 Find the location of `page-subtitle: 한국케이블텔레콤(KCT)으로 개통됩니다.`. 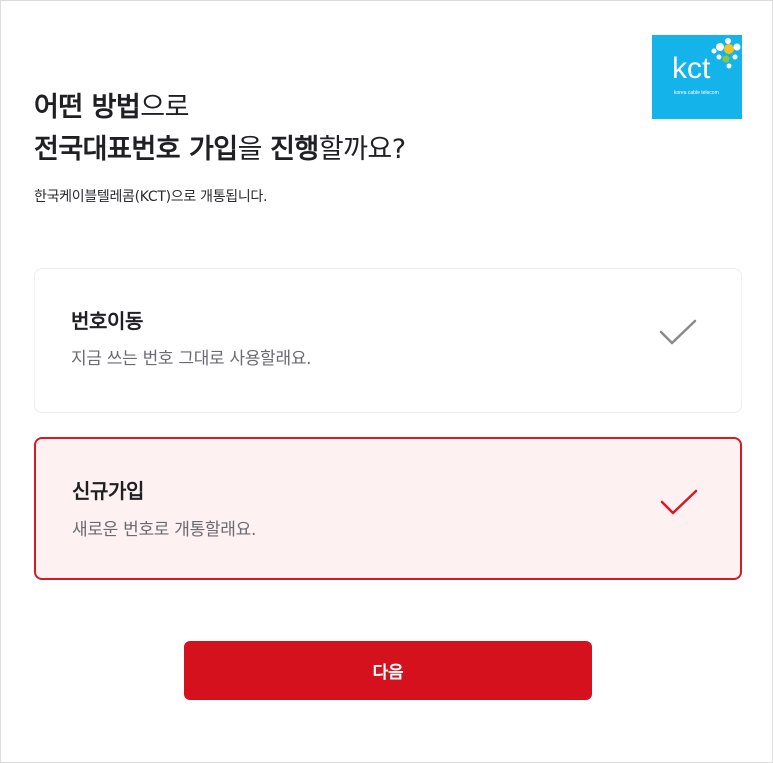

page-subtitle: 한국케이블텔레콤(KCT)으로 개통됩니다. is located at coordinates (151, 197).